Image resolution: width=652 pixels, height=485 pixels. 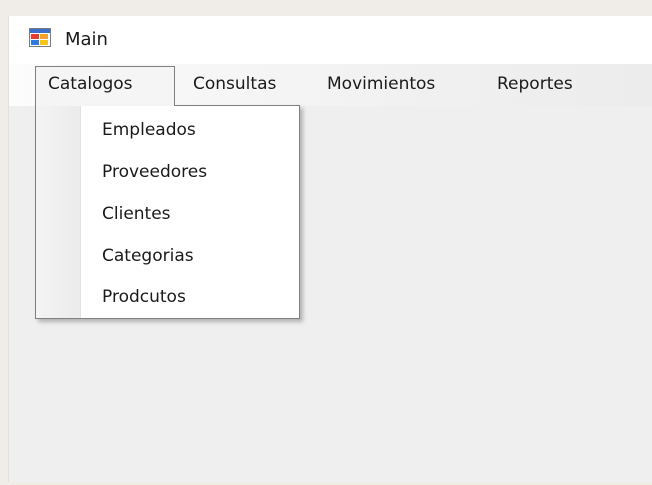 What do you see at coordinates (234, 84) in the screenshot?
I see `menu-consultas: Consultas` at bounding box center [234, 84].